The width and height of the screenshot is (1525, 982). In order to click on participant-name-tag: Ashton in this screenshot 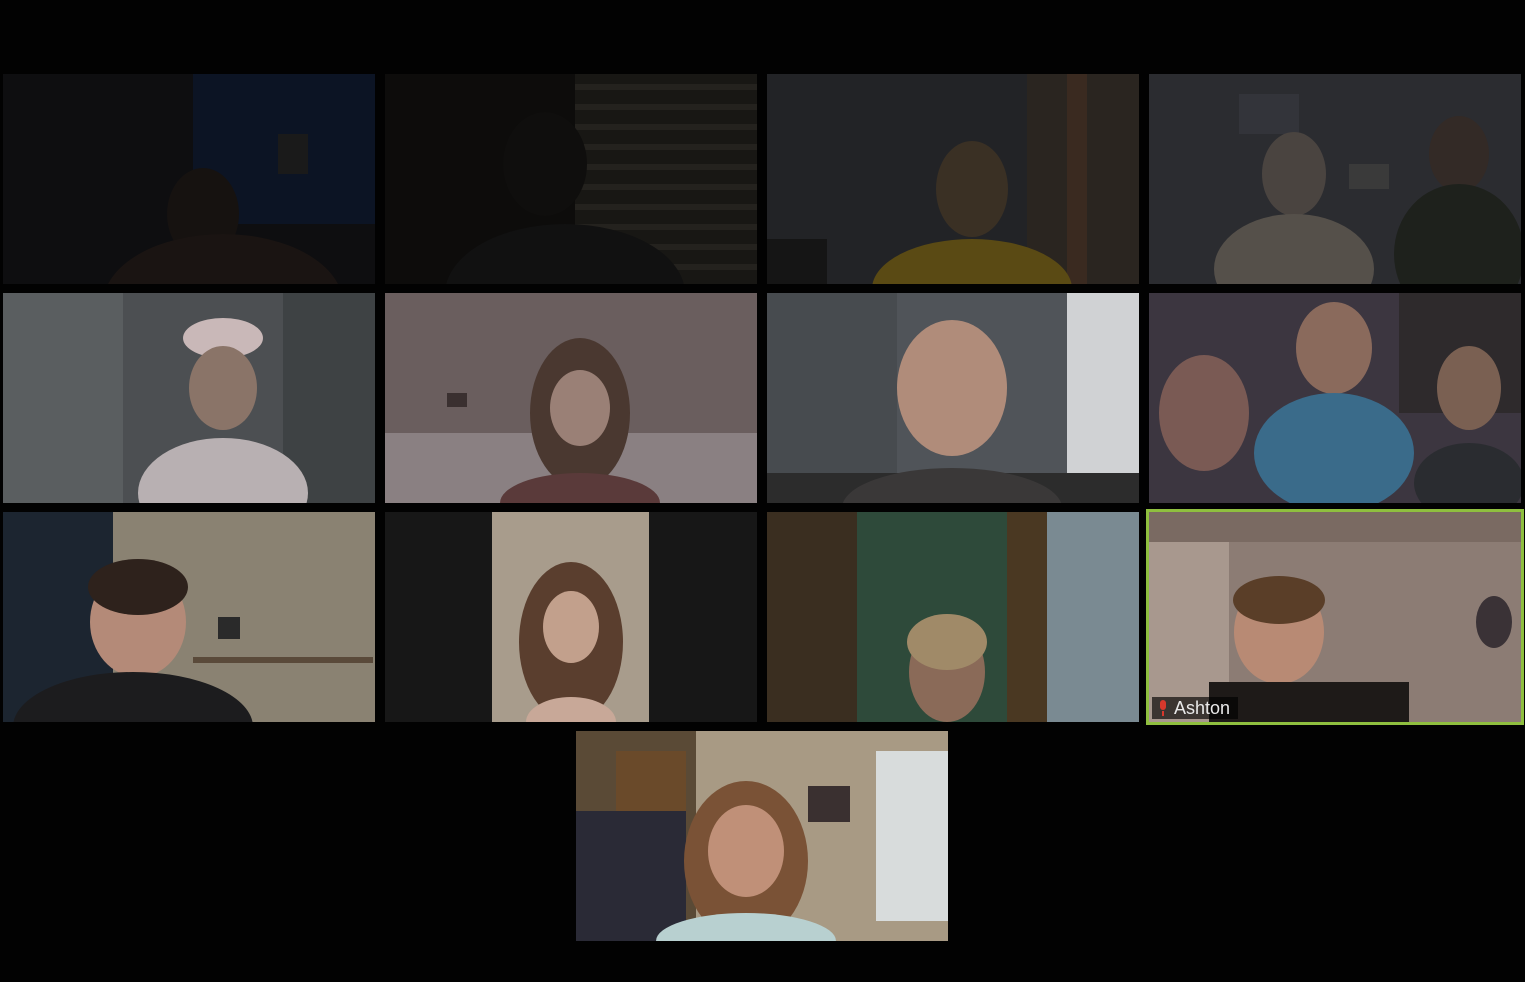, I will do `click(1195, 708)`.